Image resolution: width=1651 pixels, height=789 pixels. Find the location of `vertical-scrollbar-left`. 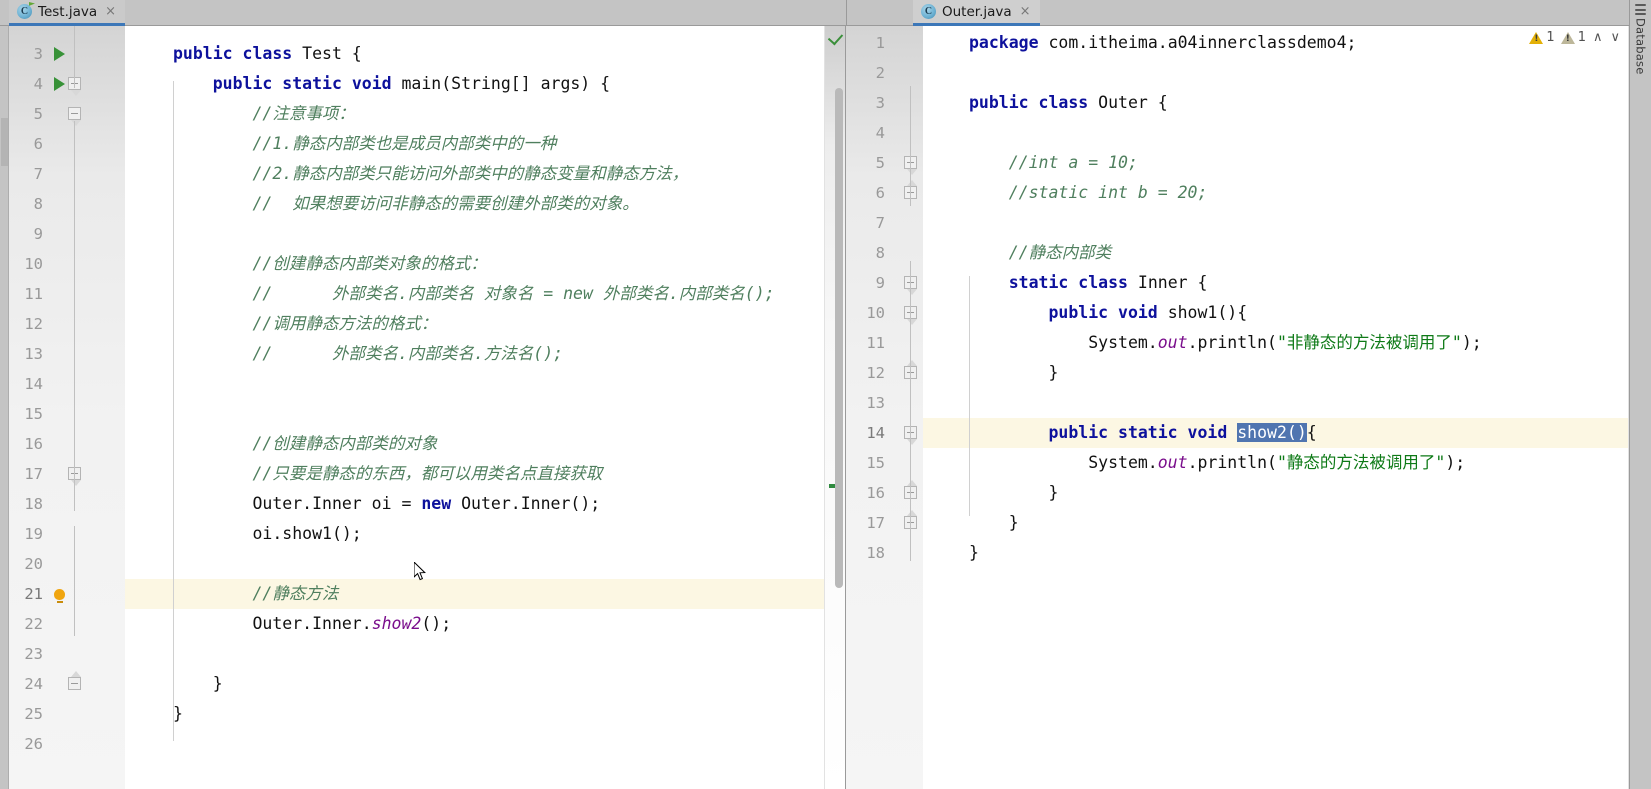

vertical-scrollbar-left is located at coordinates (839, 338).